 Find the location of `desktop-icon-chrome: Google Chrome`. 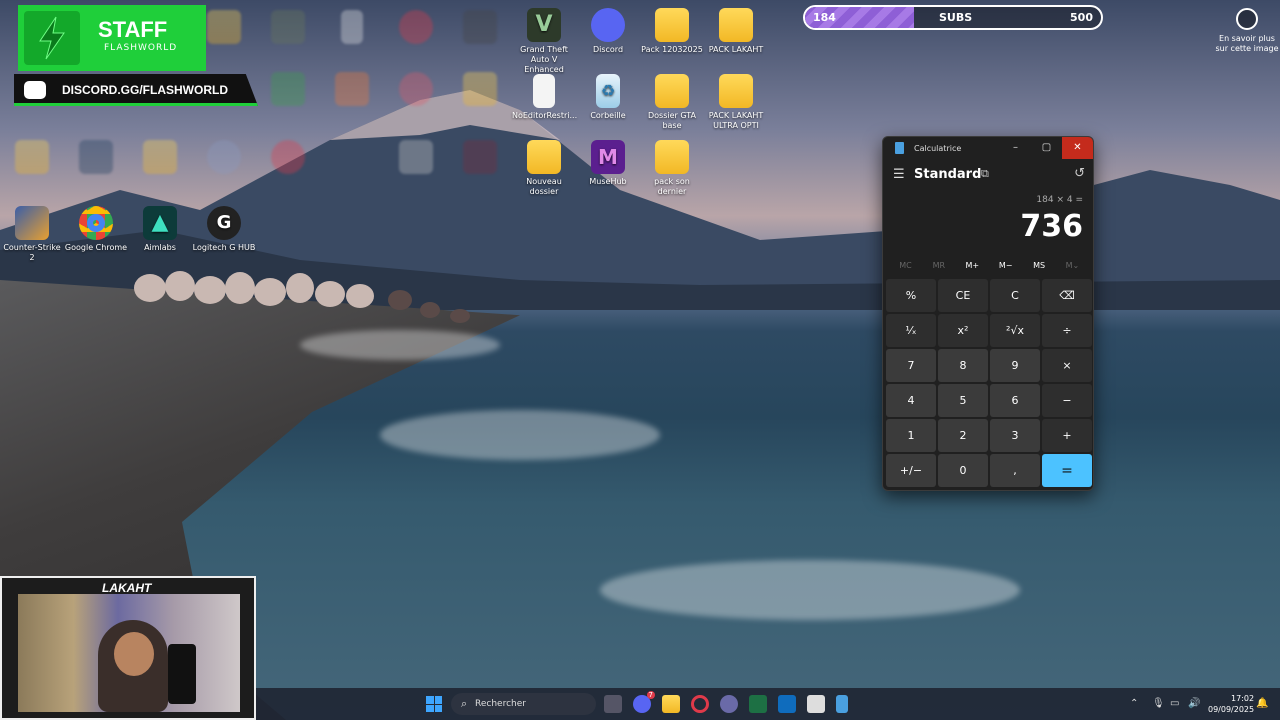

desktop-icon-chrome: Google Chrome is located at coordinates (96, 229).